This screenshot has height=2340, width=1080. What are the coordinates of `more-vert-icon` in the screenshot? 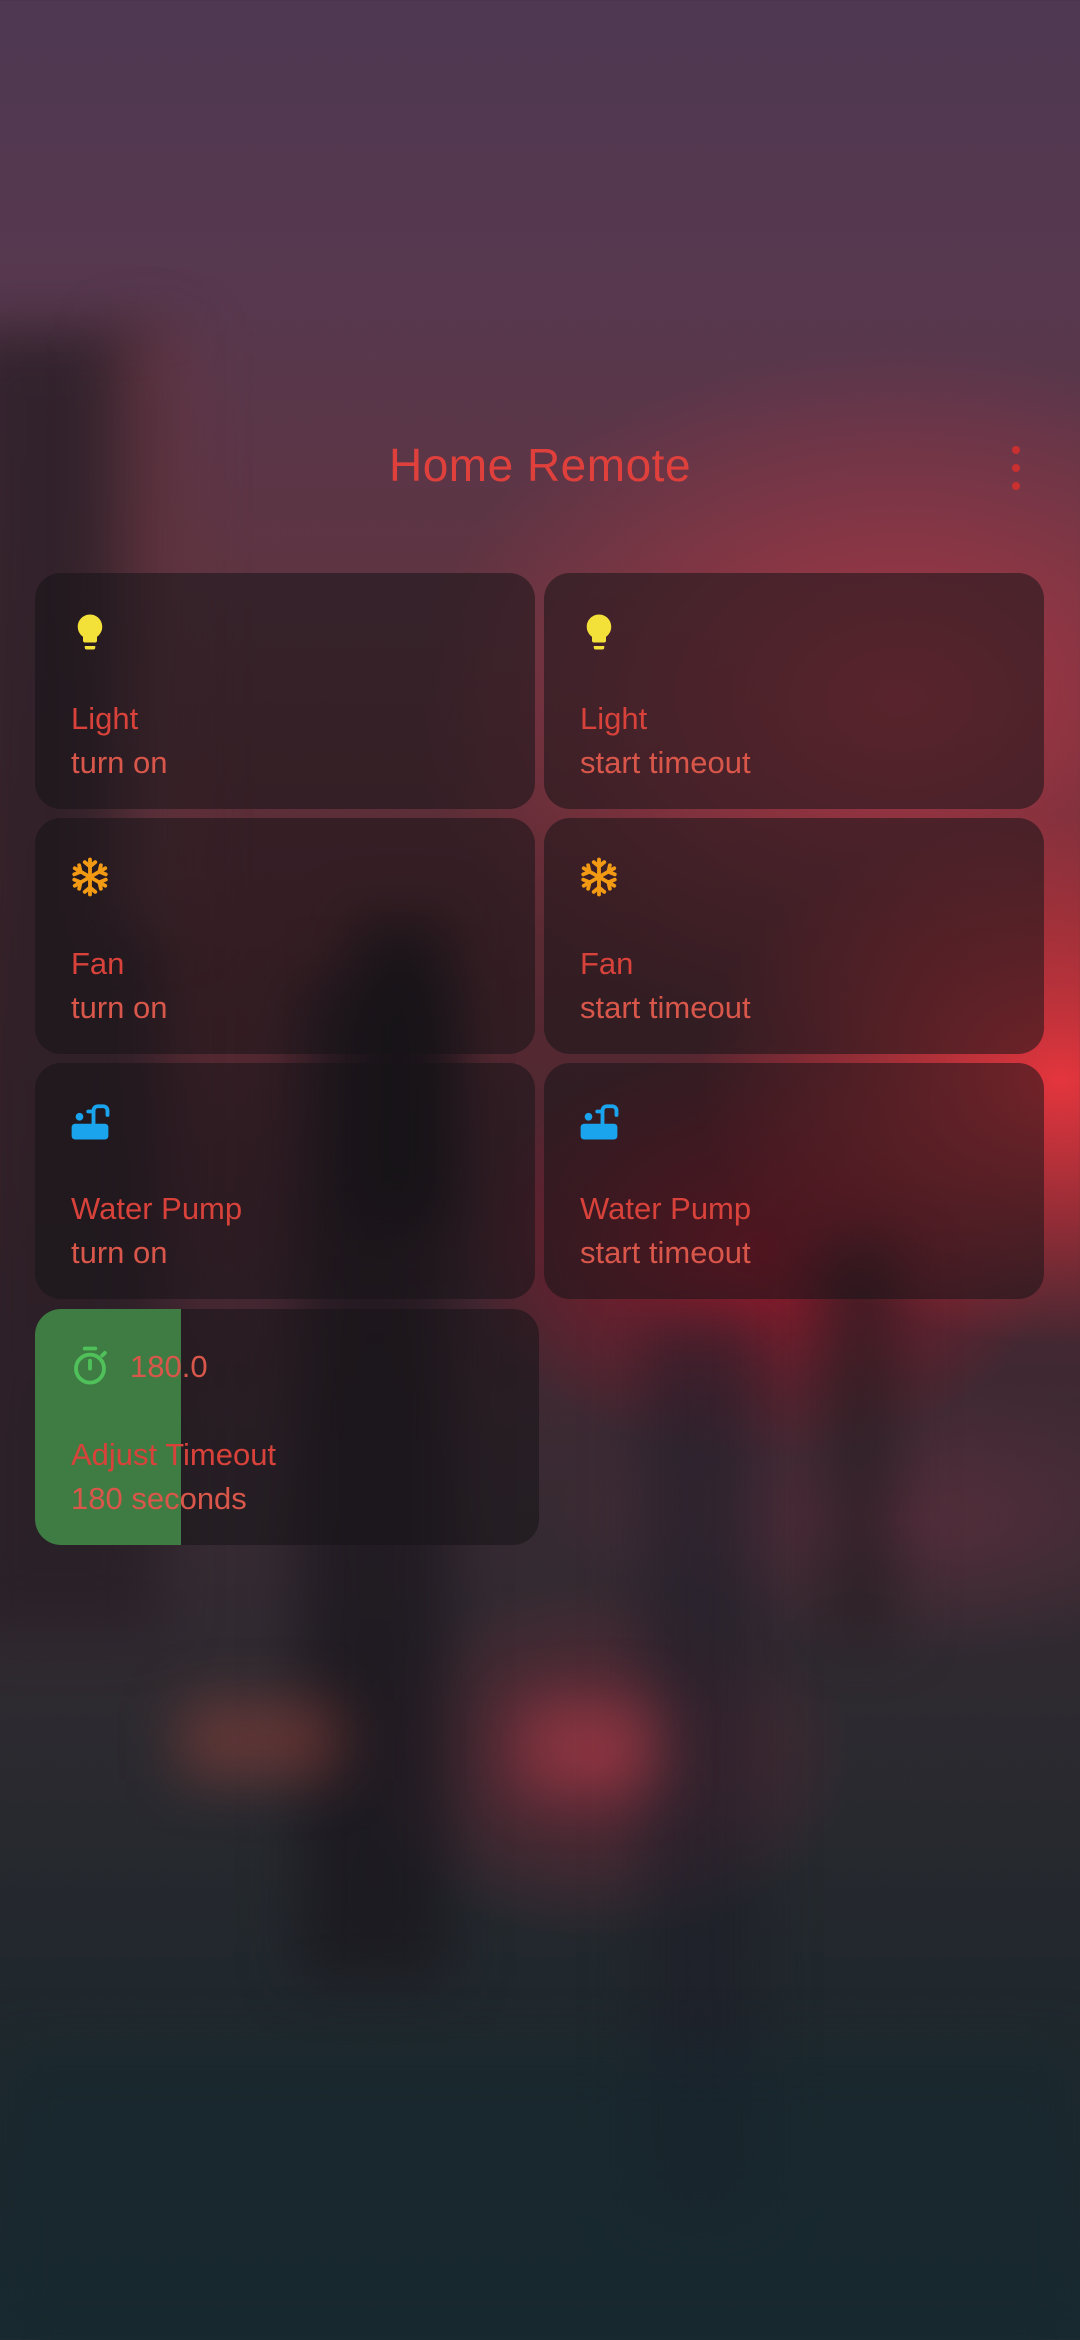 It's located at (1016, 468).